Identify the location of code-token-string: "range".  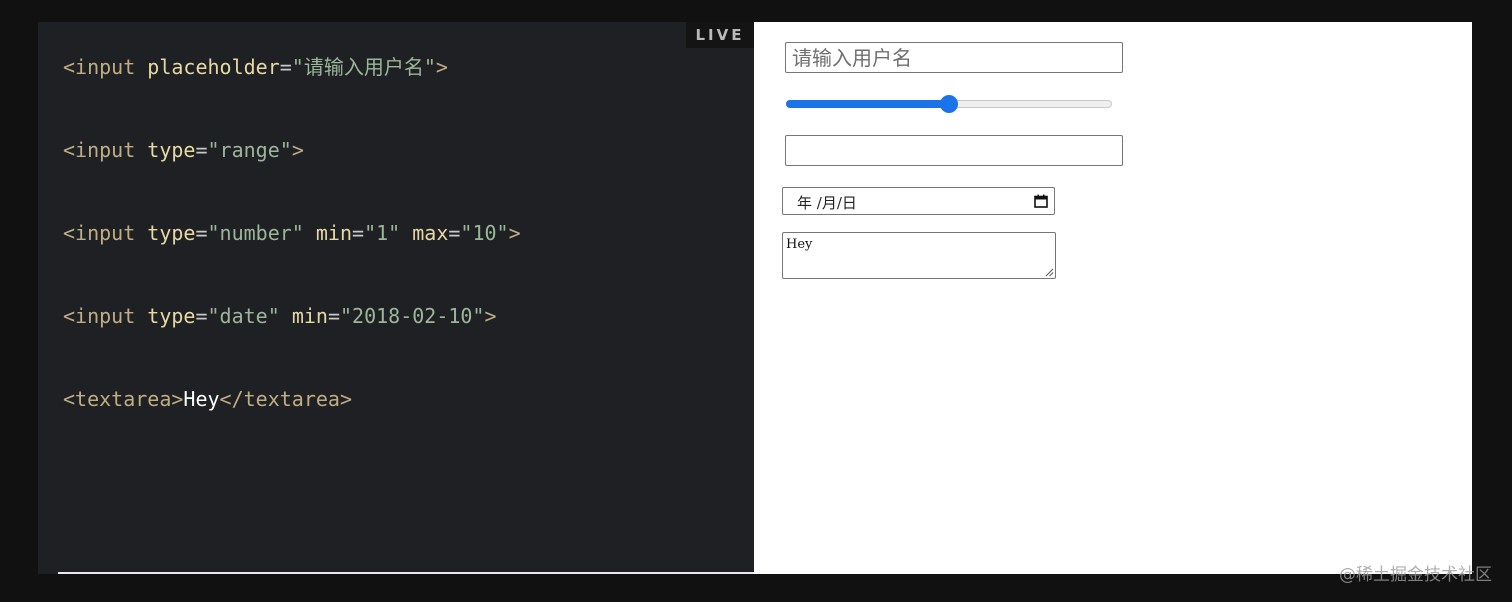
(249, 150).